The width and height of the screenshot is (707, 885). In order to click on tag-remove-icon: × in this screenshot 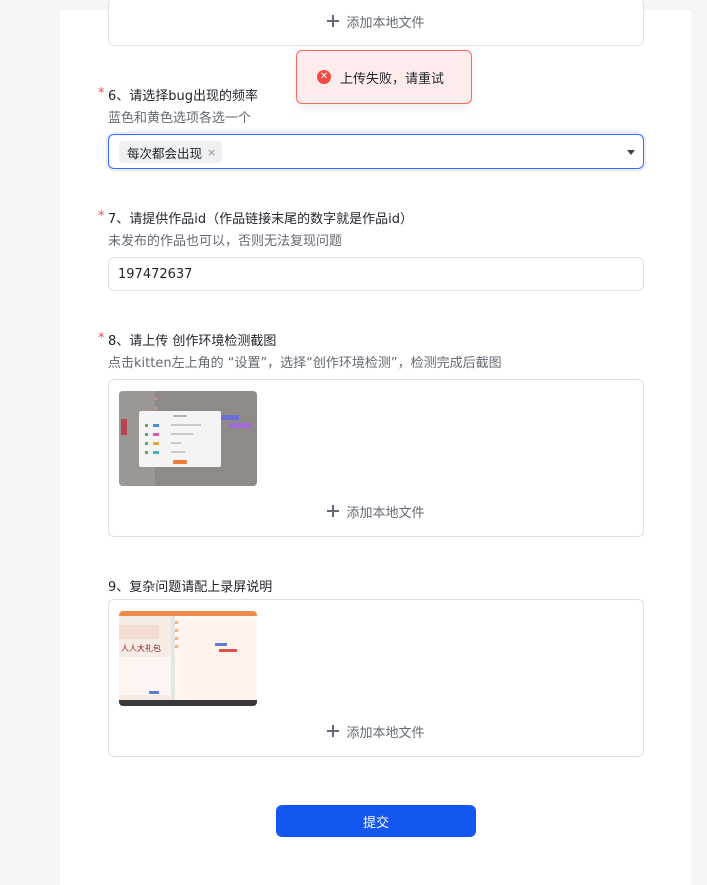, I will do `click(211, 152)`.